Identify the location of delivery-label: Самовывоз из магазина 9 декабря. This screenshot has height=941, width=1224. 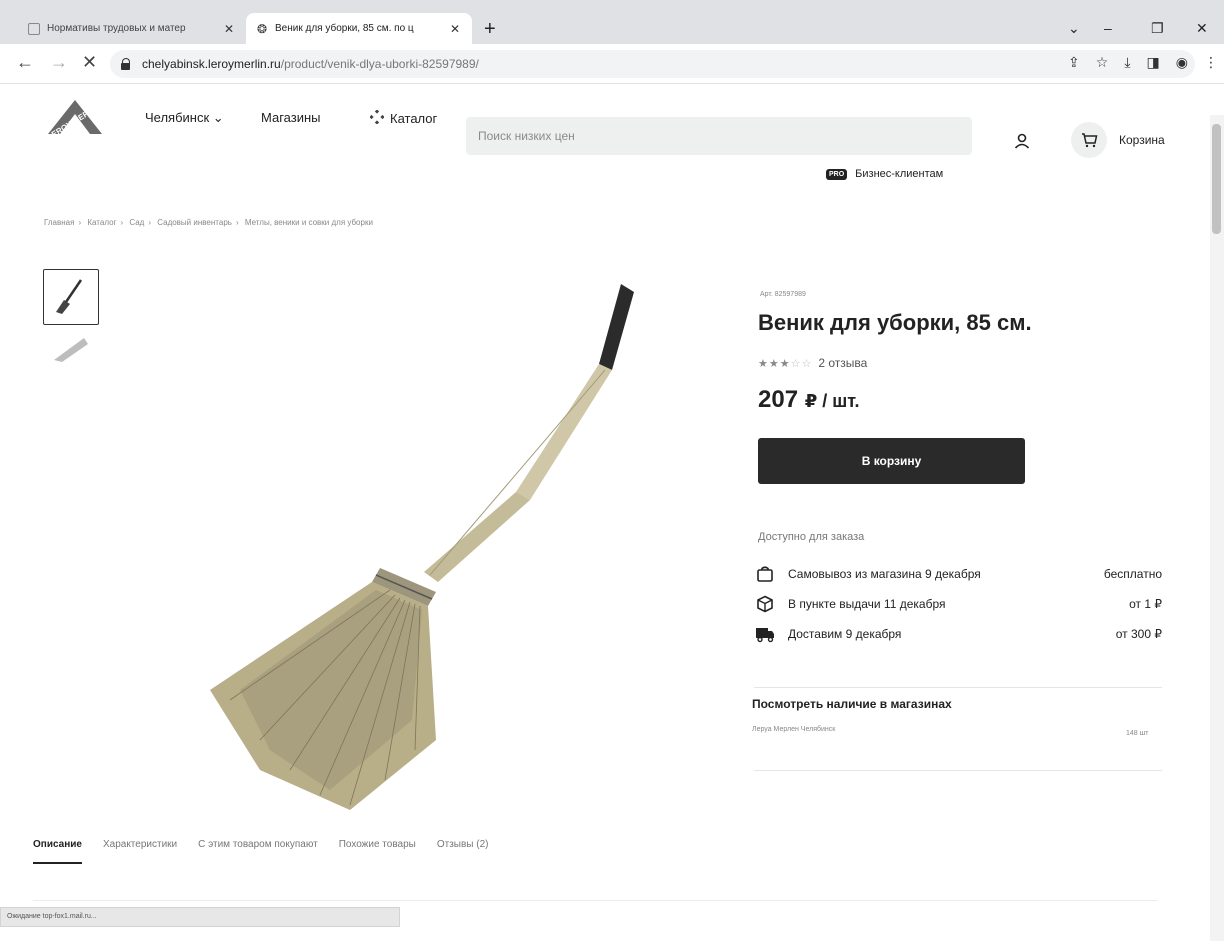
(884, 574).